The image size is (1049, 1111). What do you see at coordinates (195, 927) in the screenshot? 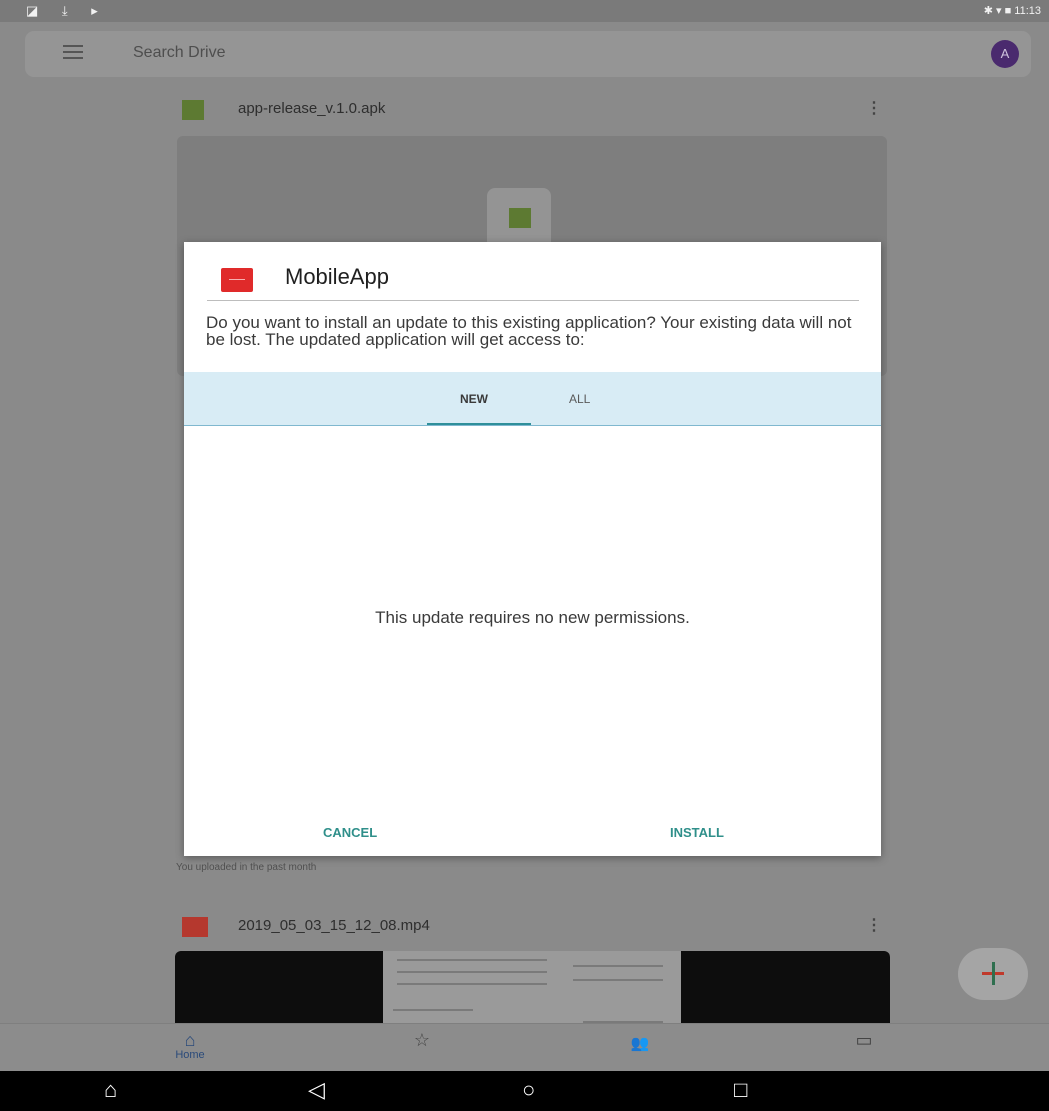
I see `video-icon` at bounding box center [195, 927].